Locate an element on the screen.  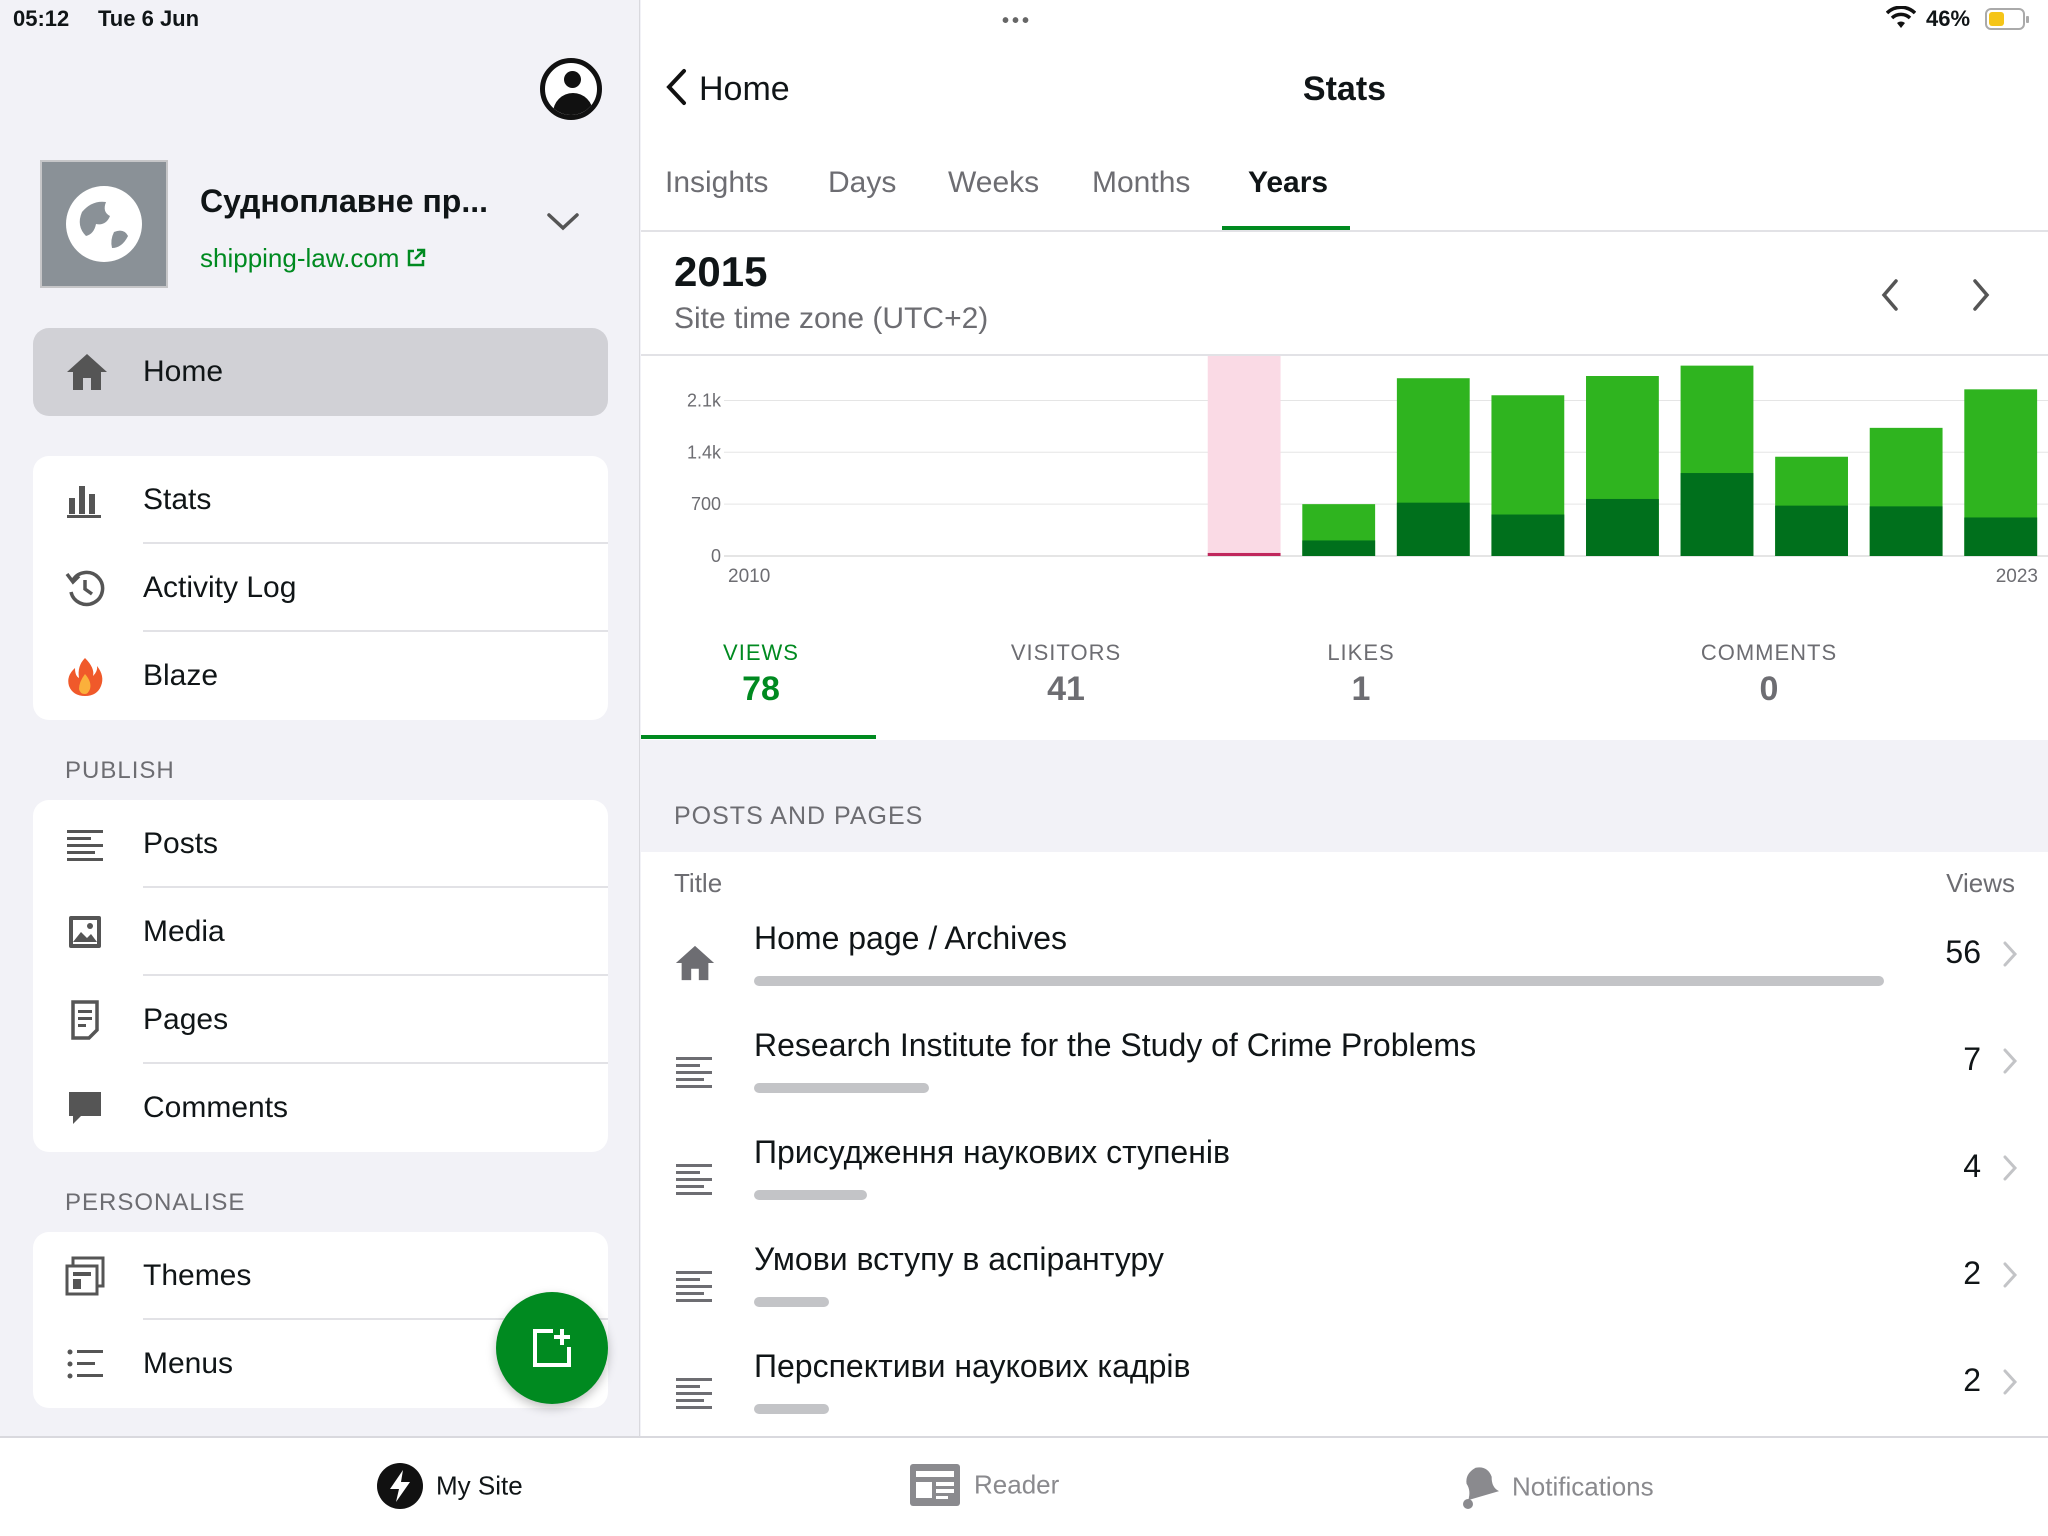
visitors-bar-2019 is located at coordinates (1622, 527).